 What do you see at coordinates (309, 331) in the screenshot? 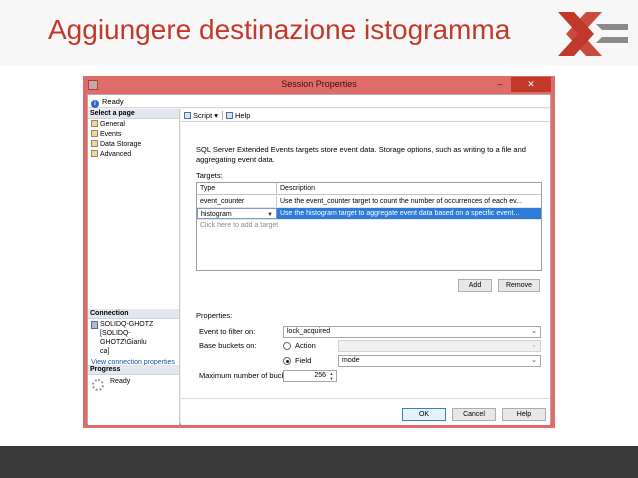
I see `event-filter-value: lock_acquired` at bounding box center [309, 331].